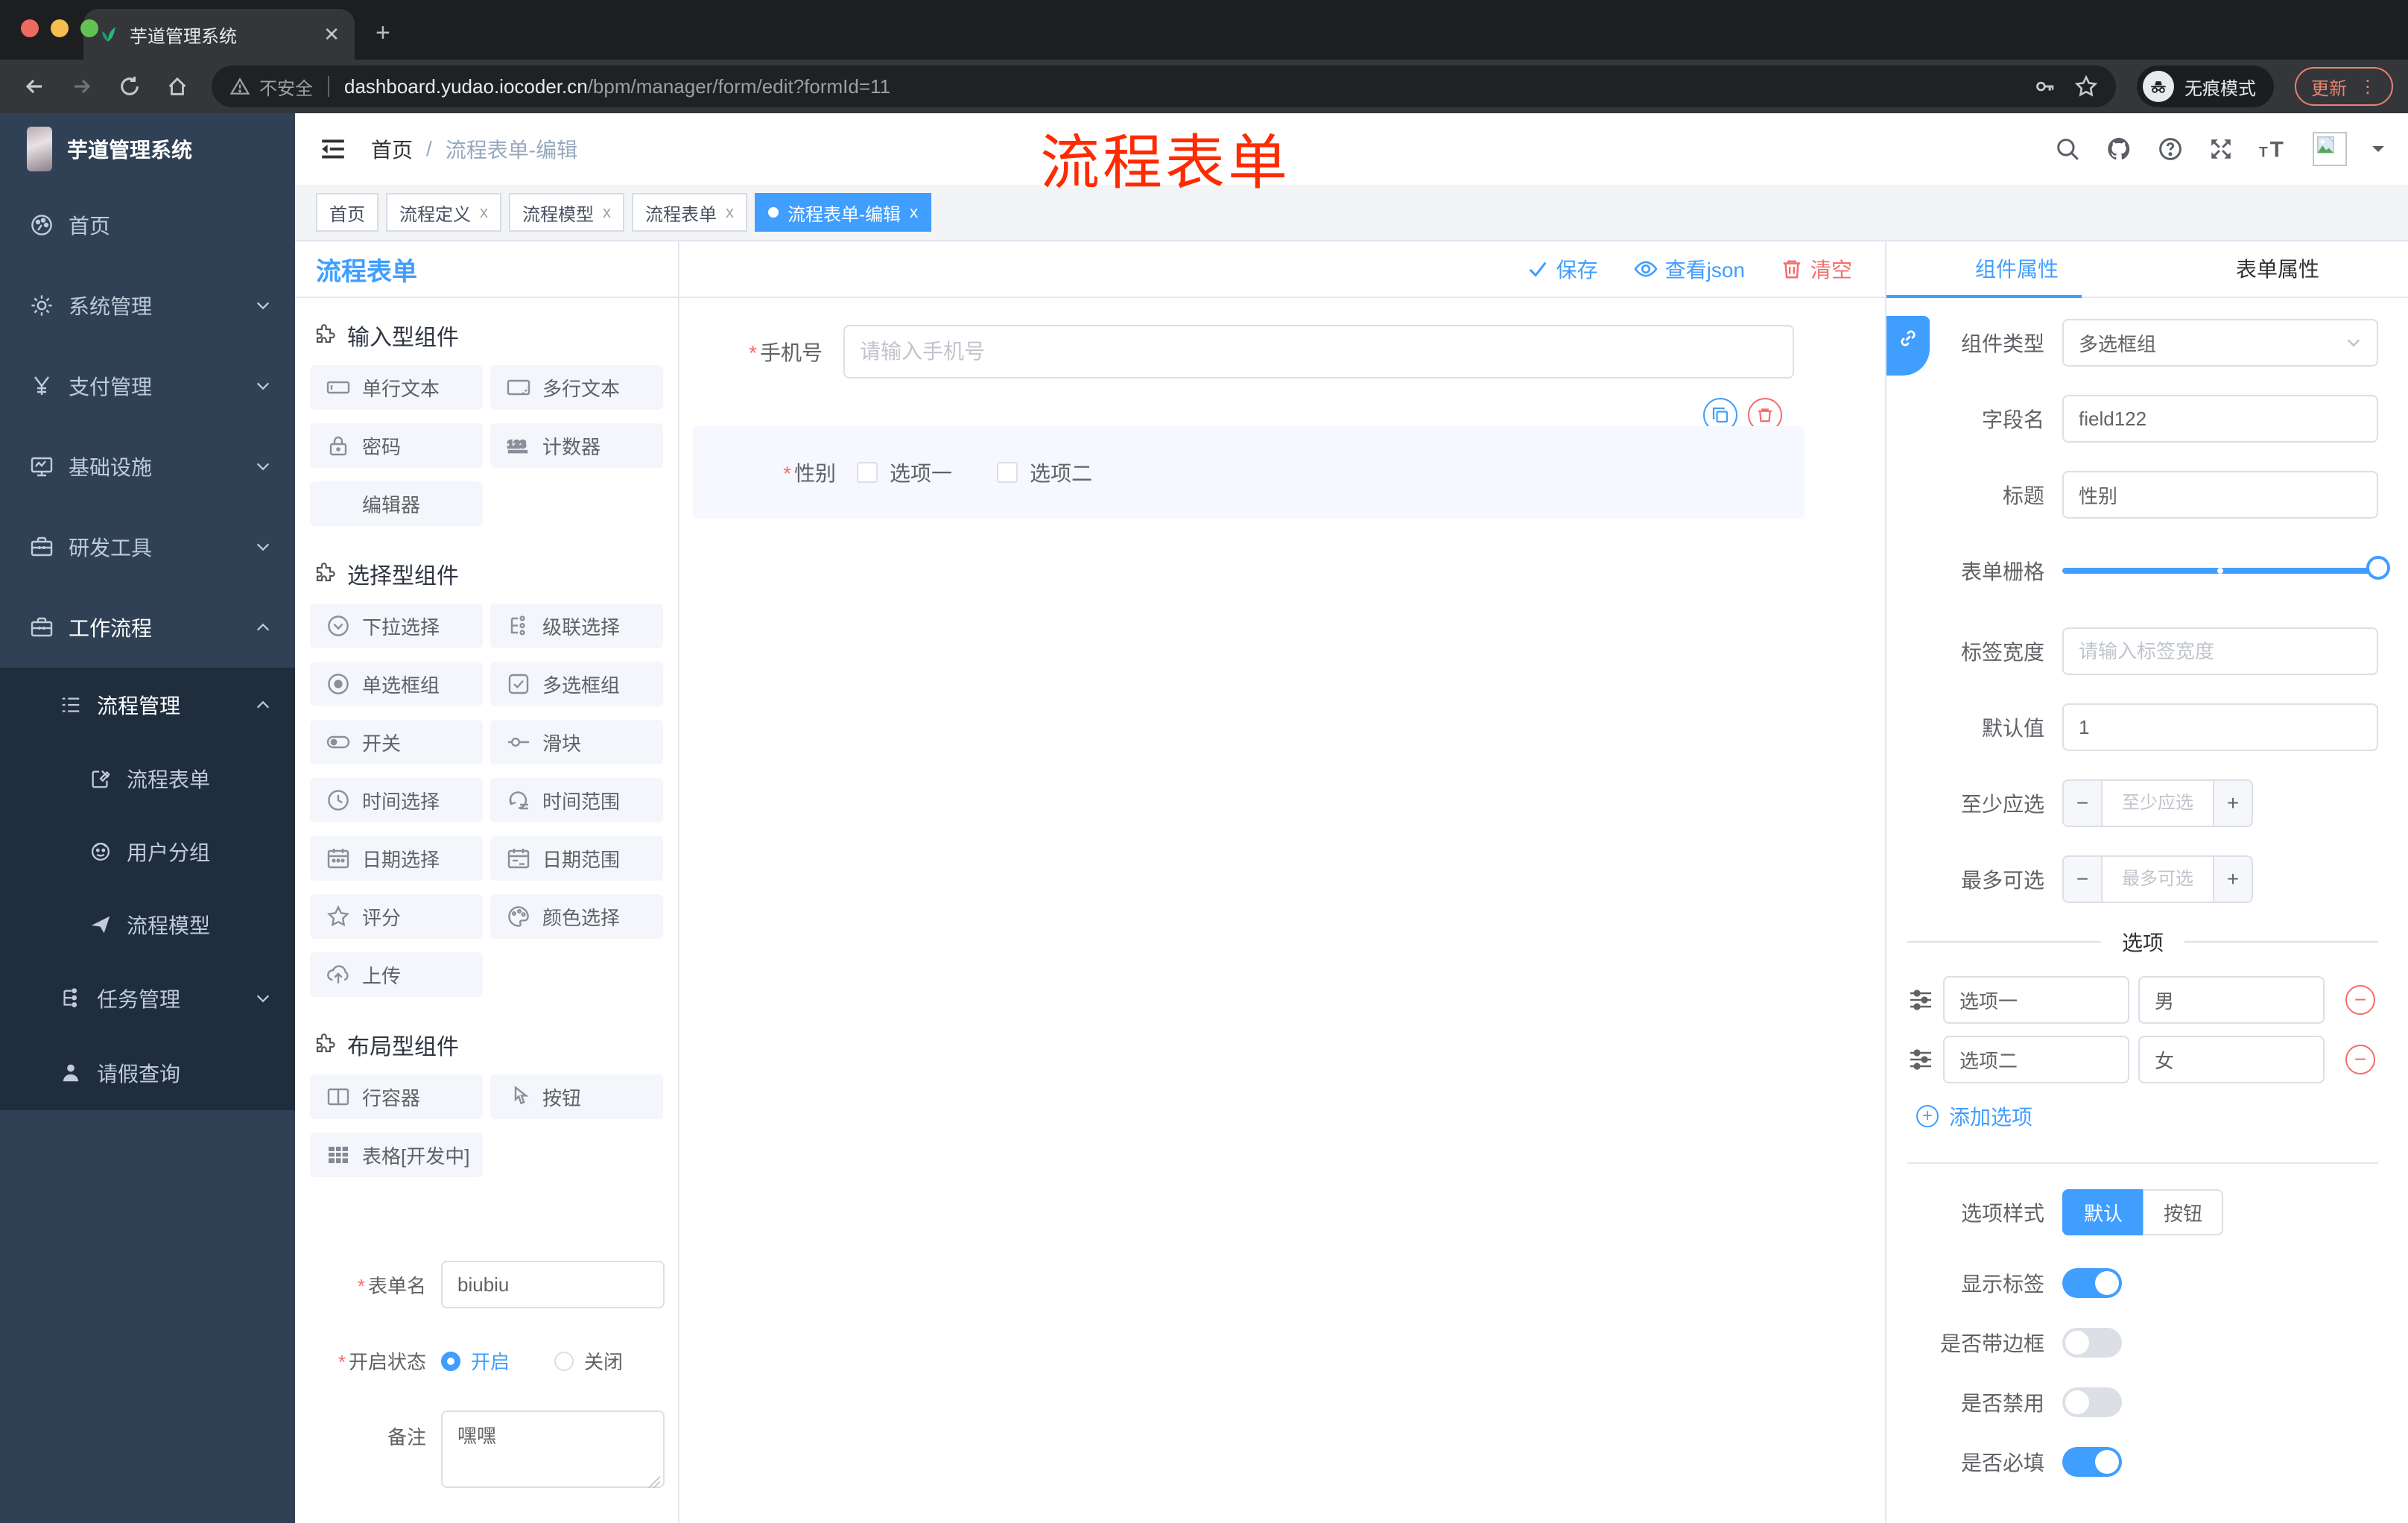 The height and width of the screenshot is (1523, 2408). I want to click on field-name-input, so click(2220, 419).